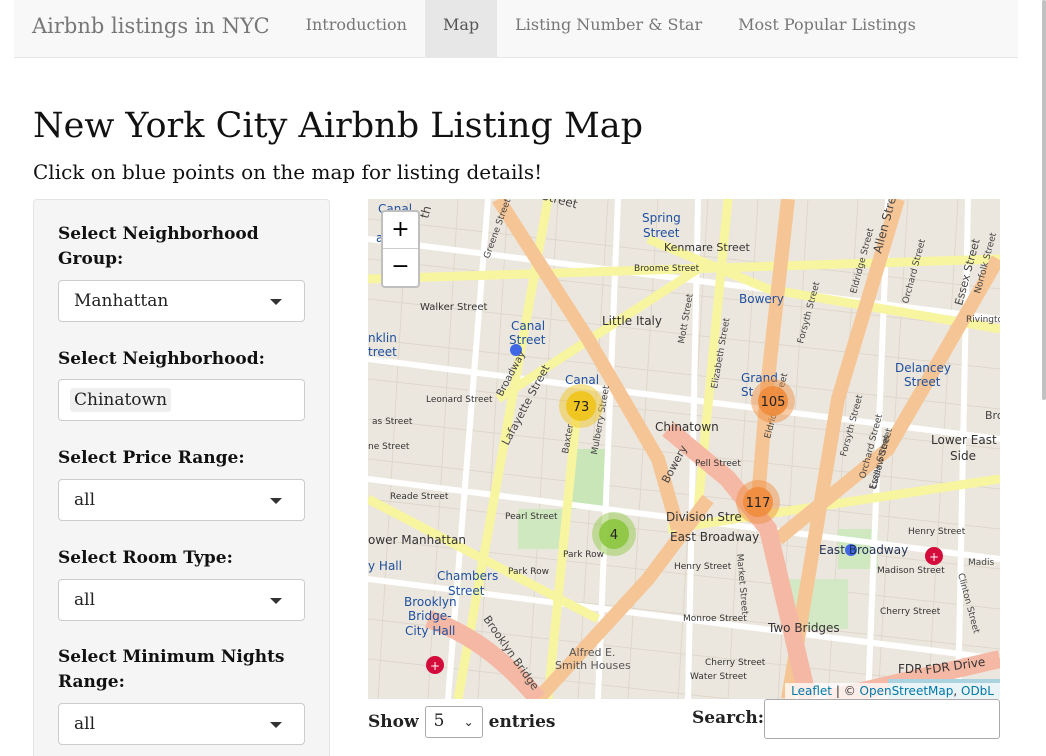  What do you see at coordinates (400, 267) in the screenshot?
I see `zoom-out-button: −` at bounding box center [400, 267].